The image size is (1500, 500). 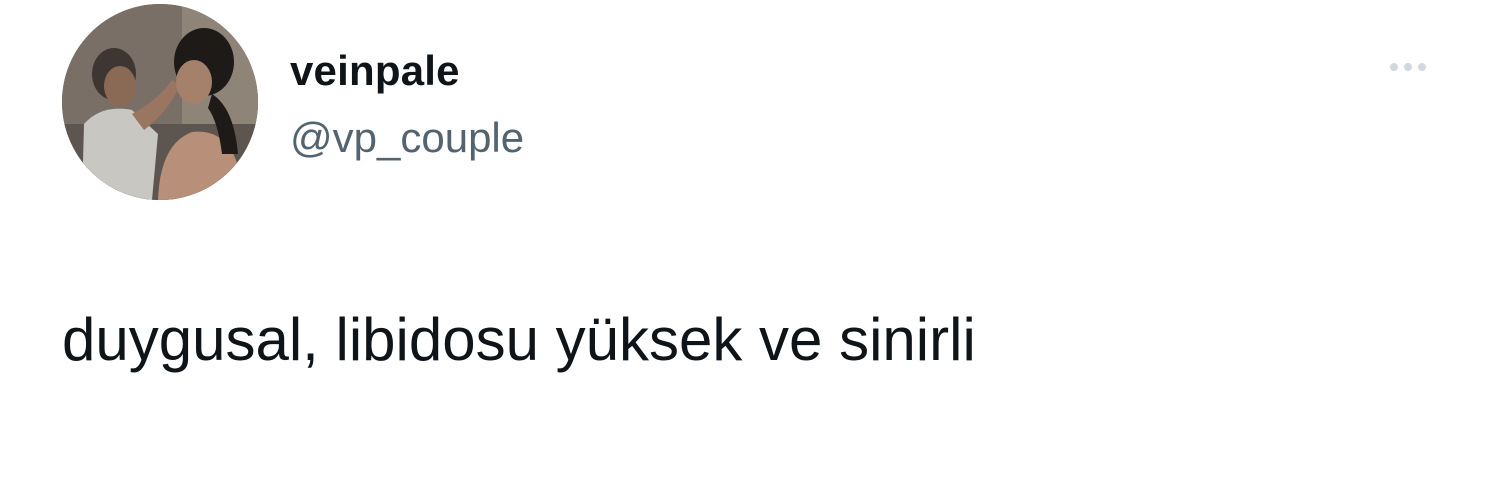 What do you see at coordinates (407, 138) in the screenshot?
I see `user-handle: @vp_couple` at bounding box center [407, 138].